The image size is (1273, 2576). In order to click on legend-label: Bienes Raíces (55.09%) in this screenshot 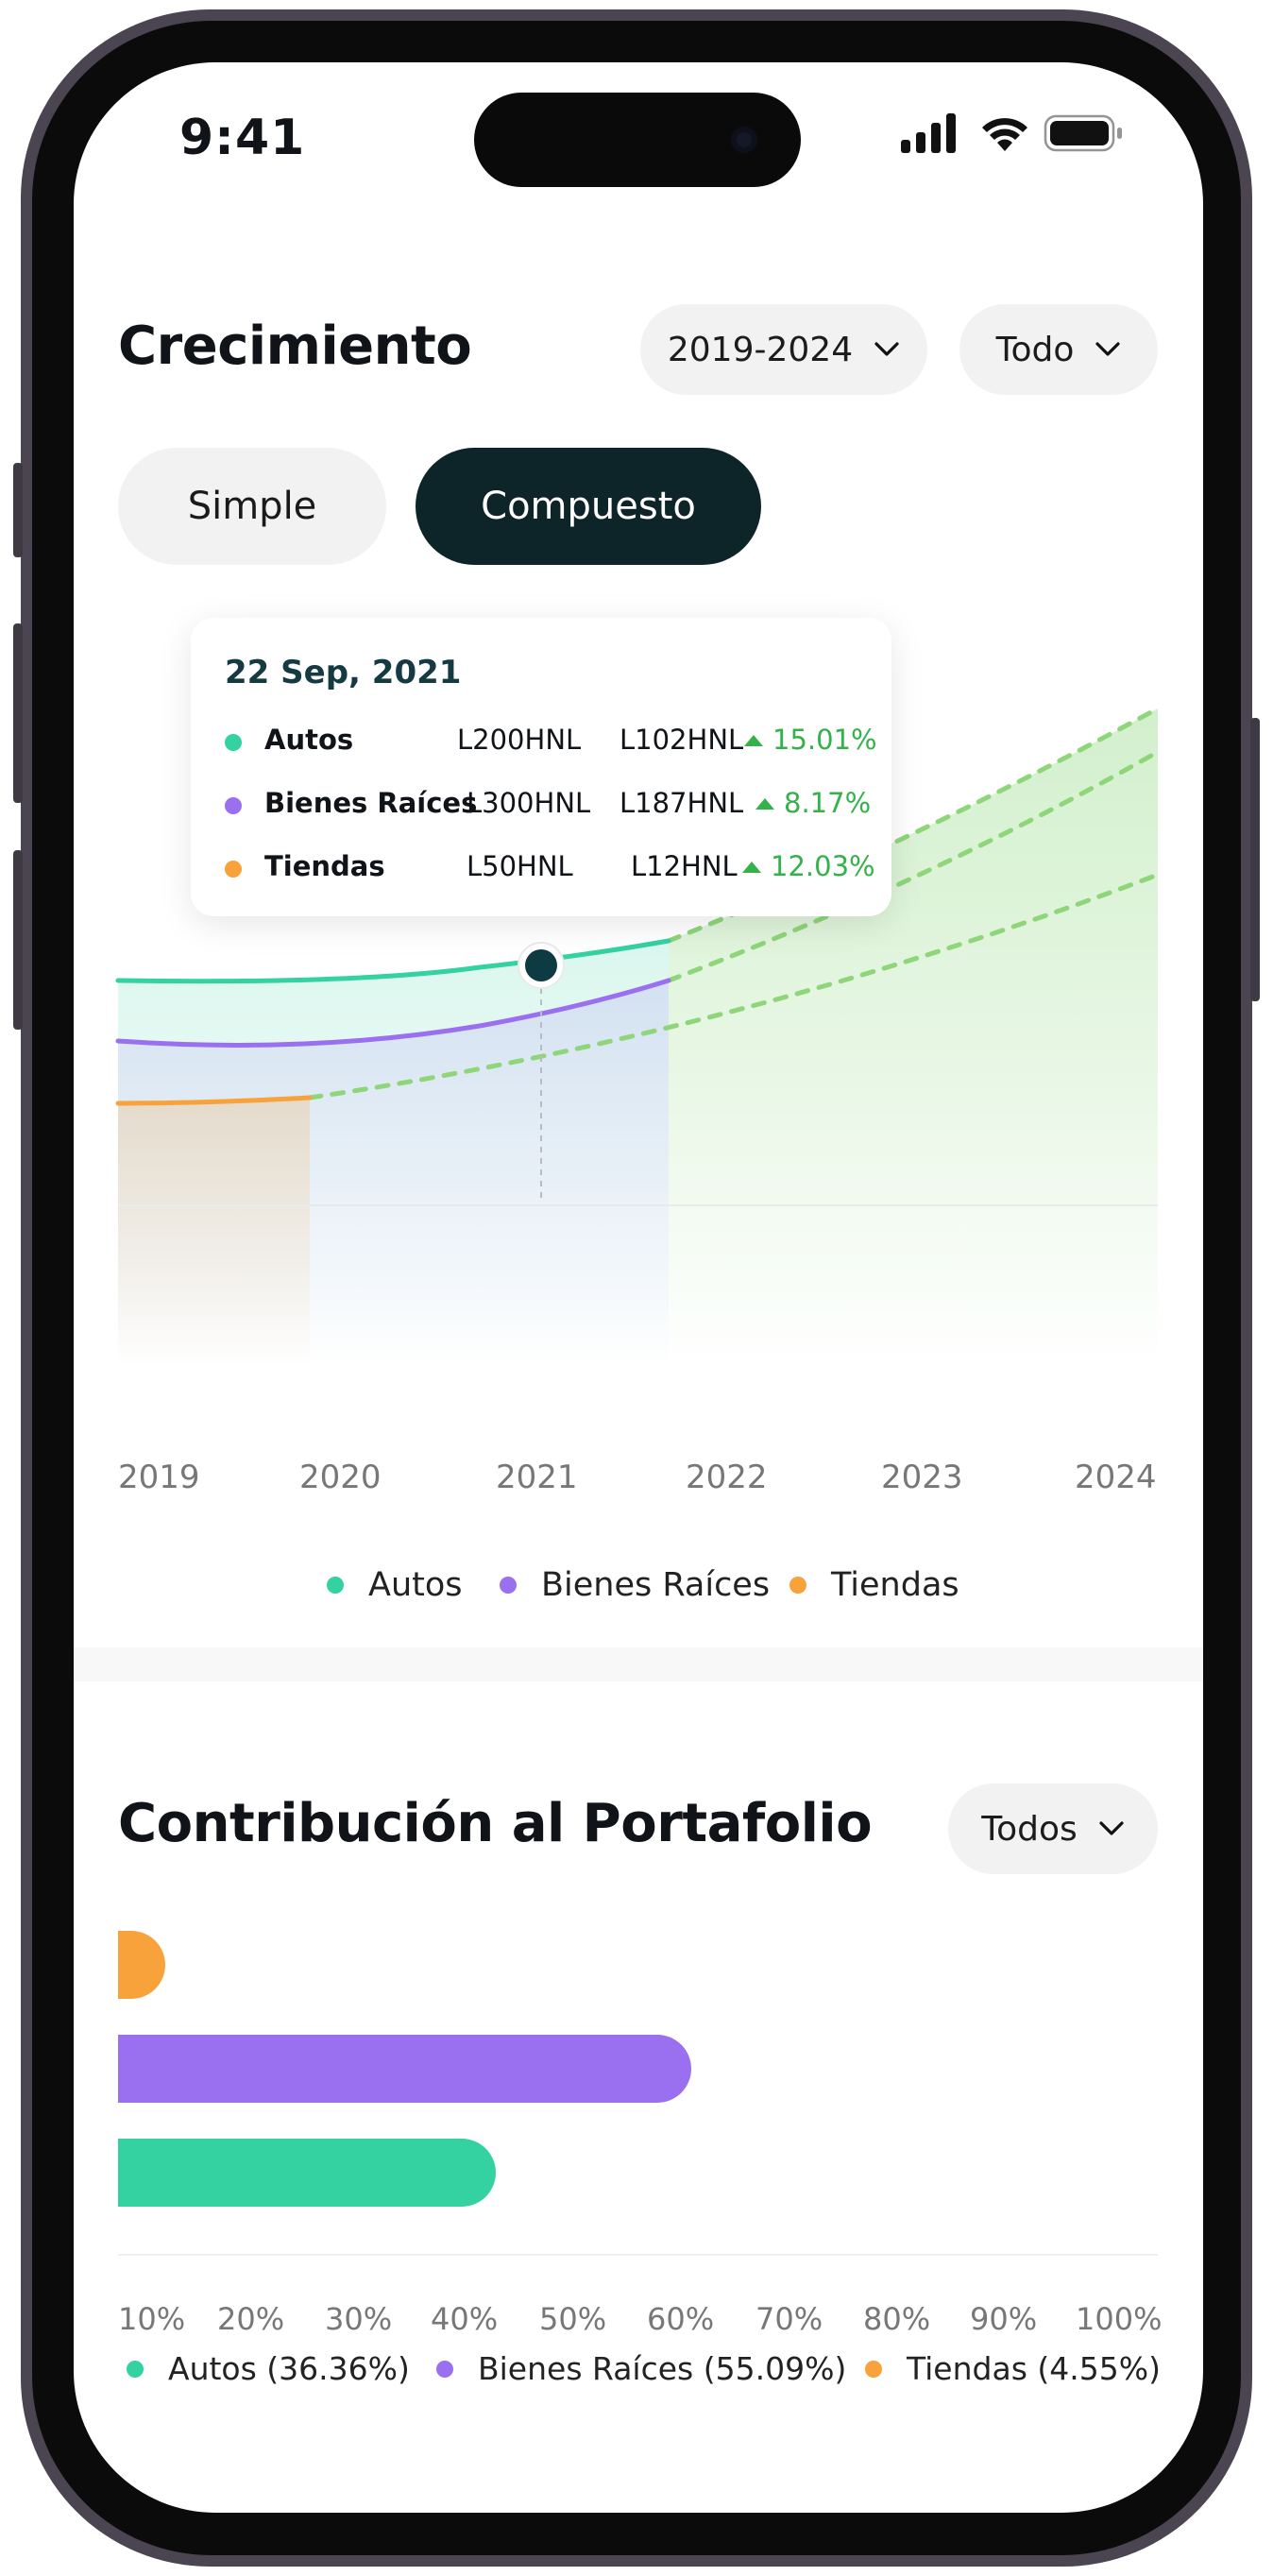, I will do `click(662, 2369)`.